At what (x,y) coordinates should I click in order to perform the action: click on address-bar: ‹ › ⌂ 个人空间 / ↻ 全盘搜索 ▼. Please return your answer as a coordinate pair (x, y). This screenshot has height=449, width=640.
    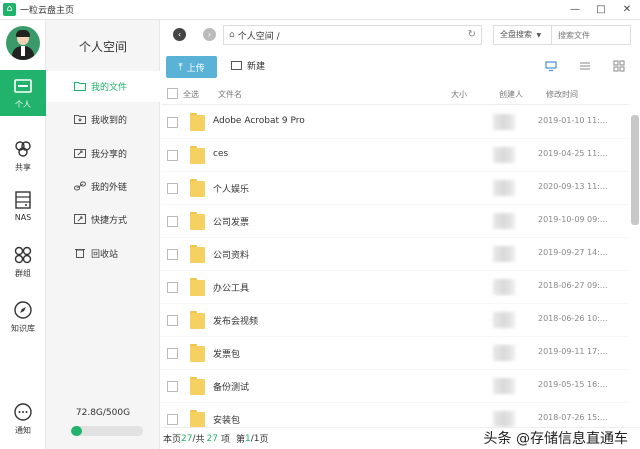
    Looking at the image, I should click on (400, 35).